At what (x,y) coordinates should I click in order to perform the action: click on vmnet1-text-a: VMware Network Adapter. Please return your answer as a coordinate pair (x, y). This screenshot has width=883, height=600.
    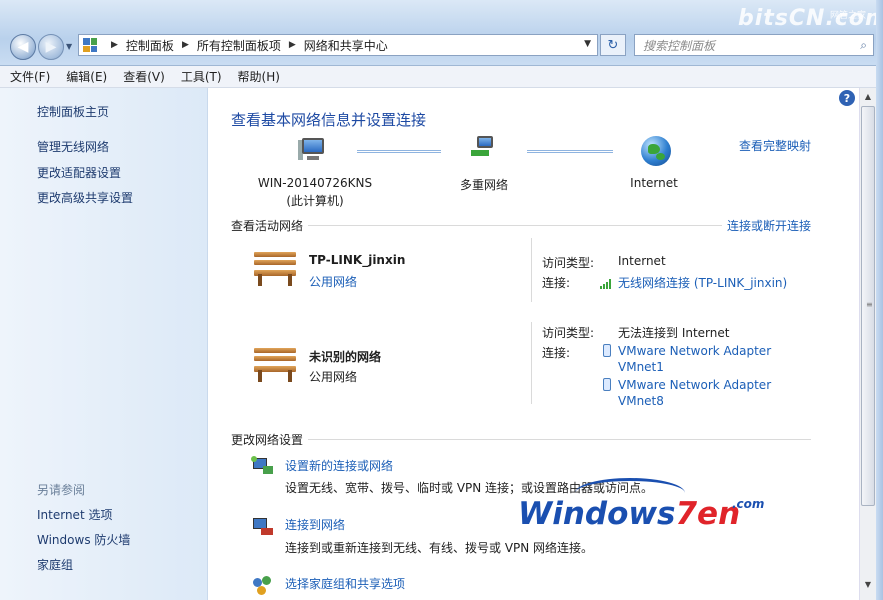
    Looking at the image, I should click on (695, 351).